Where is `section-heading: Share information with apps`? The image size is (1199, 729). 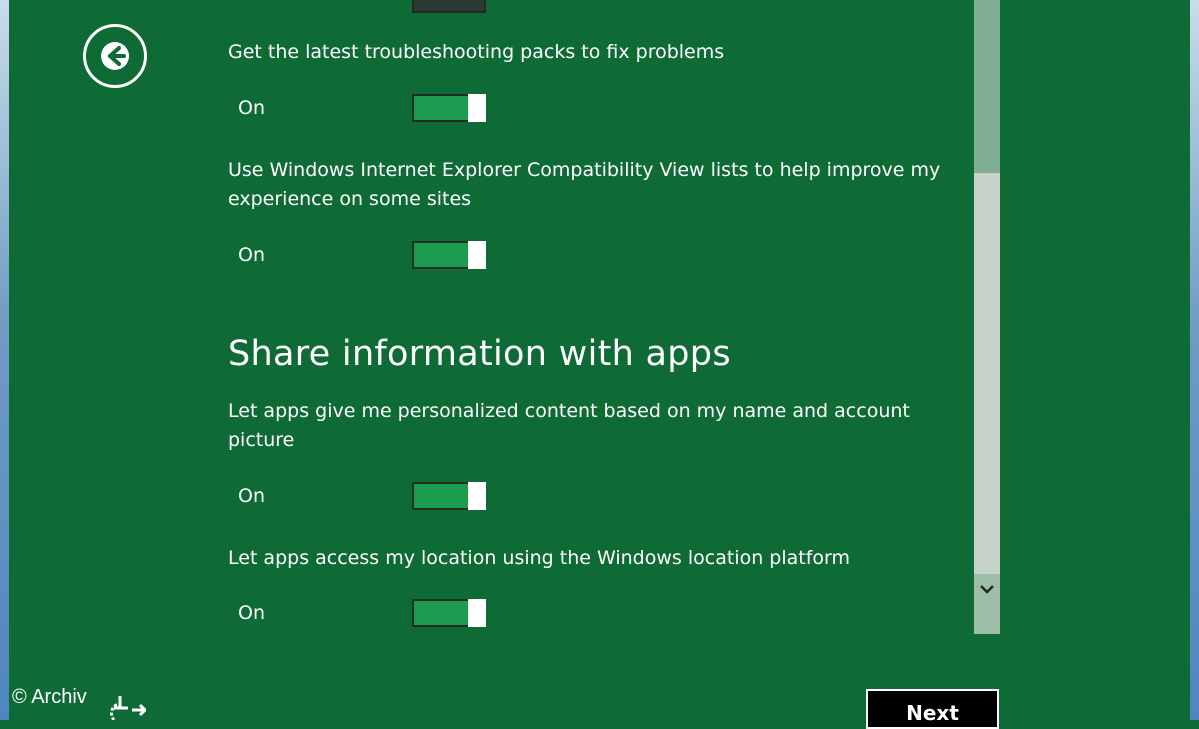
section-heading: Share information with apps is located at coordinates (479, 354).